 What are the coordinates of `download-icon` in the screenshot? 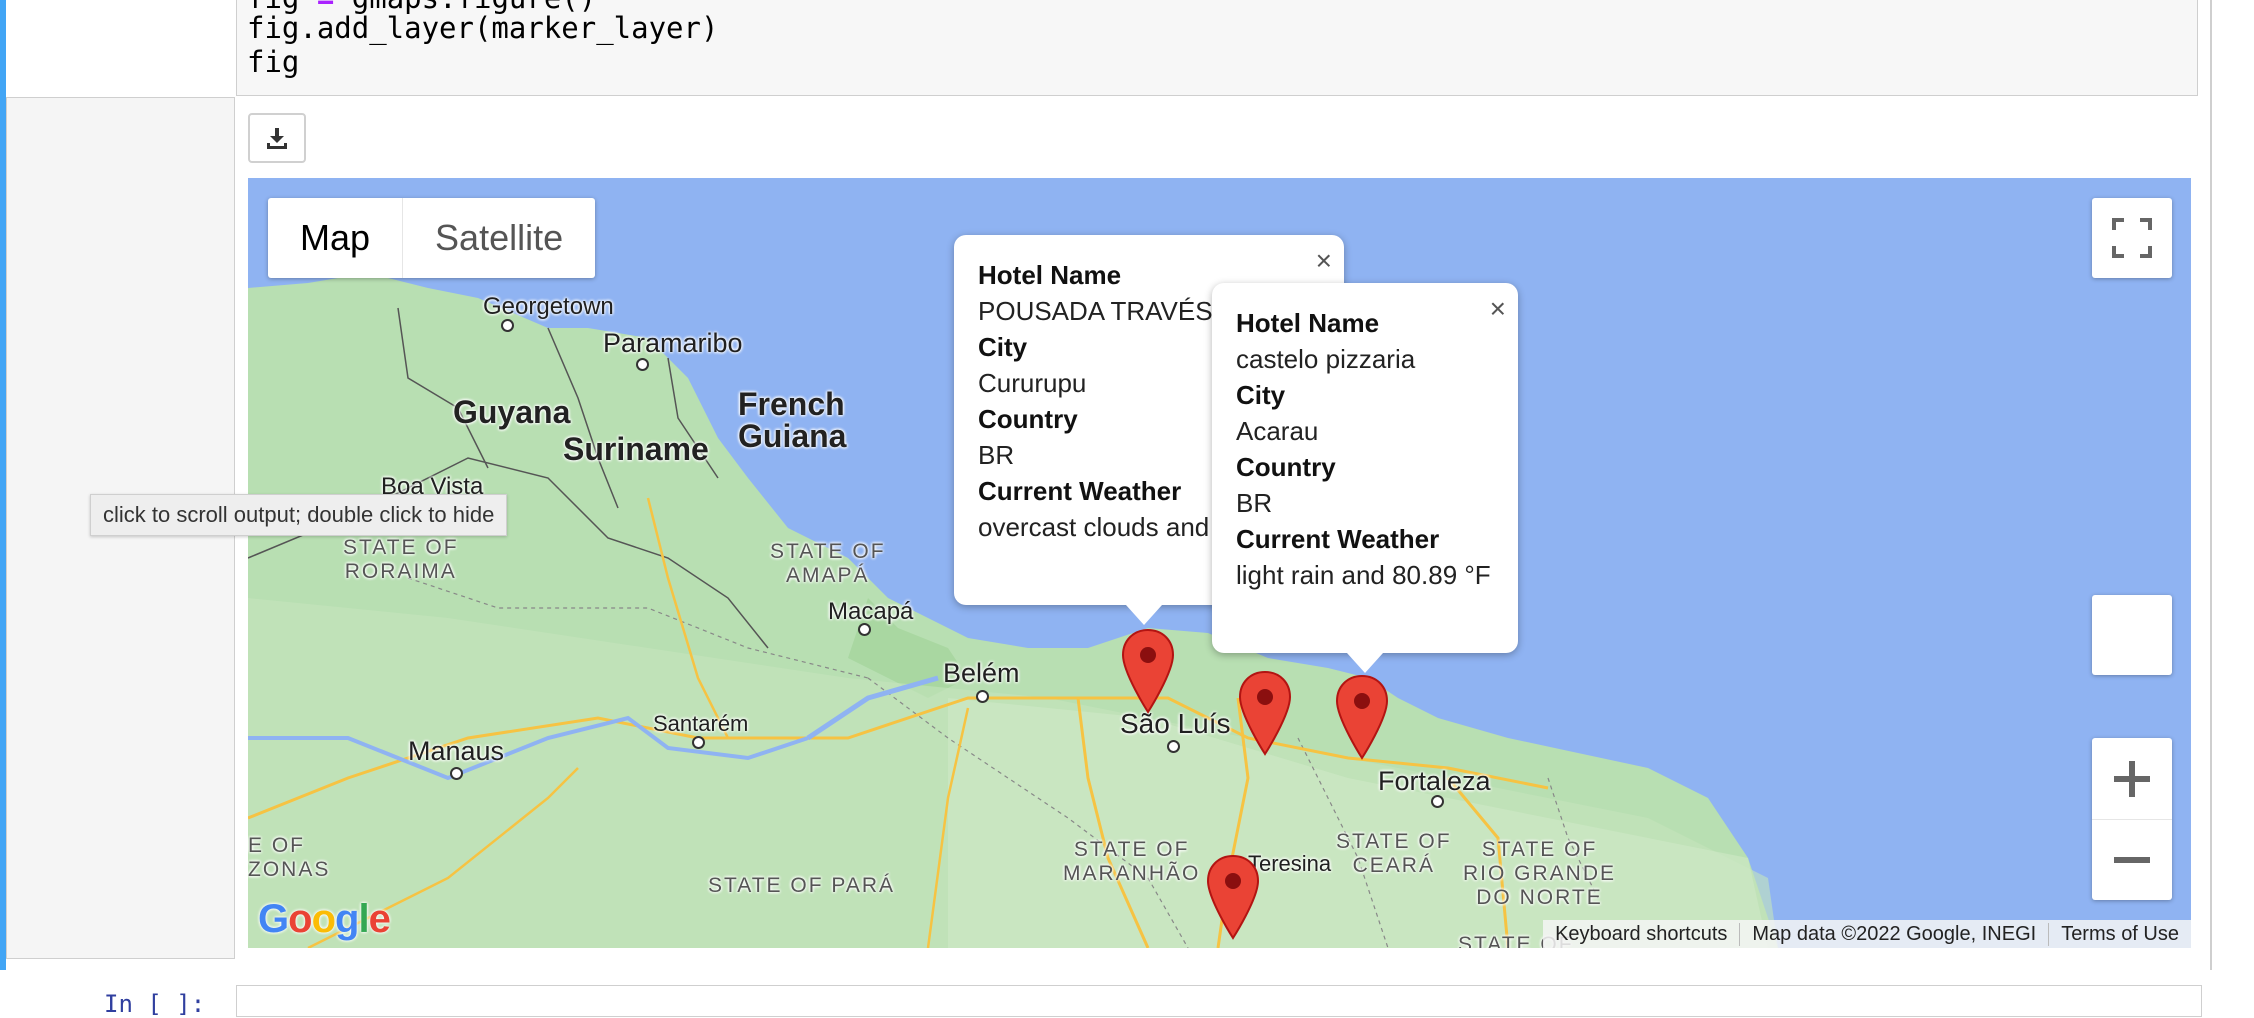 It's located at (277, 138).